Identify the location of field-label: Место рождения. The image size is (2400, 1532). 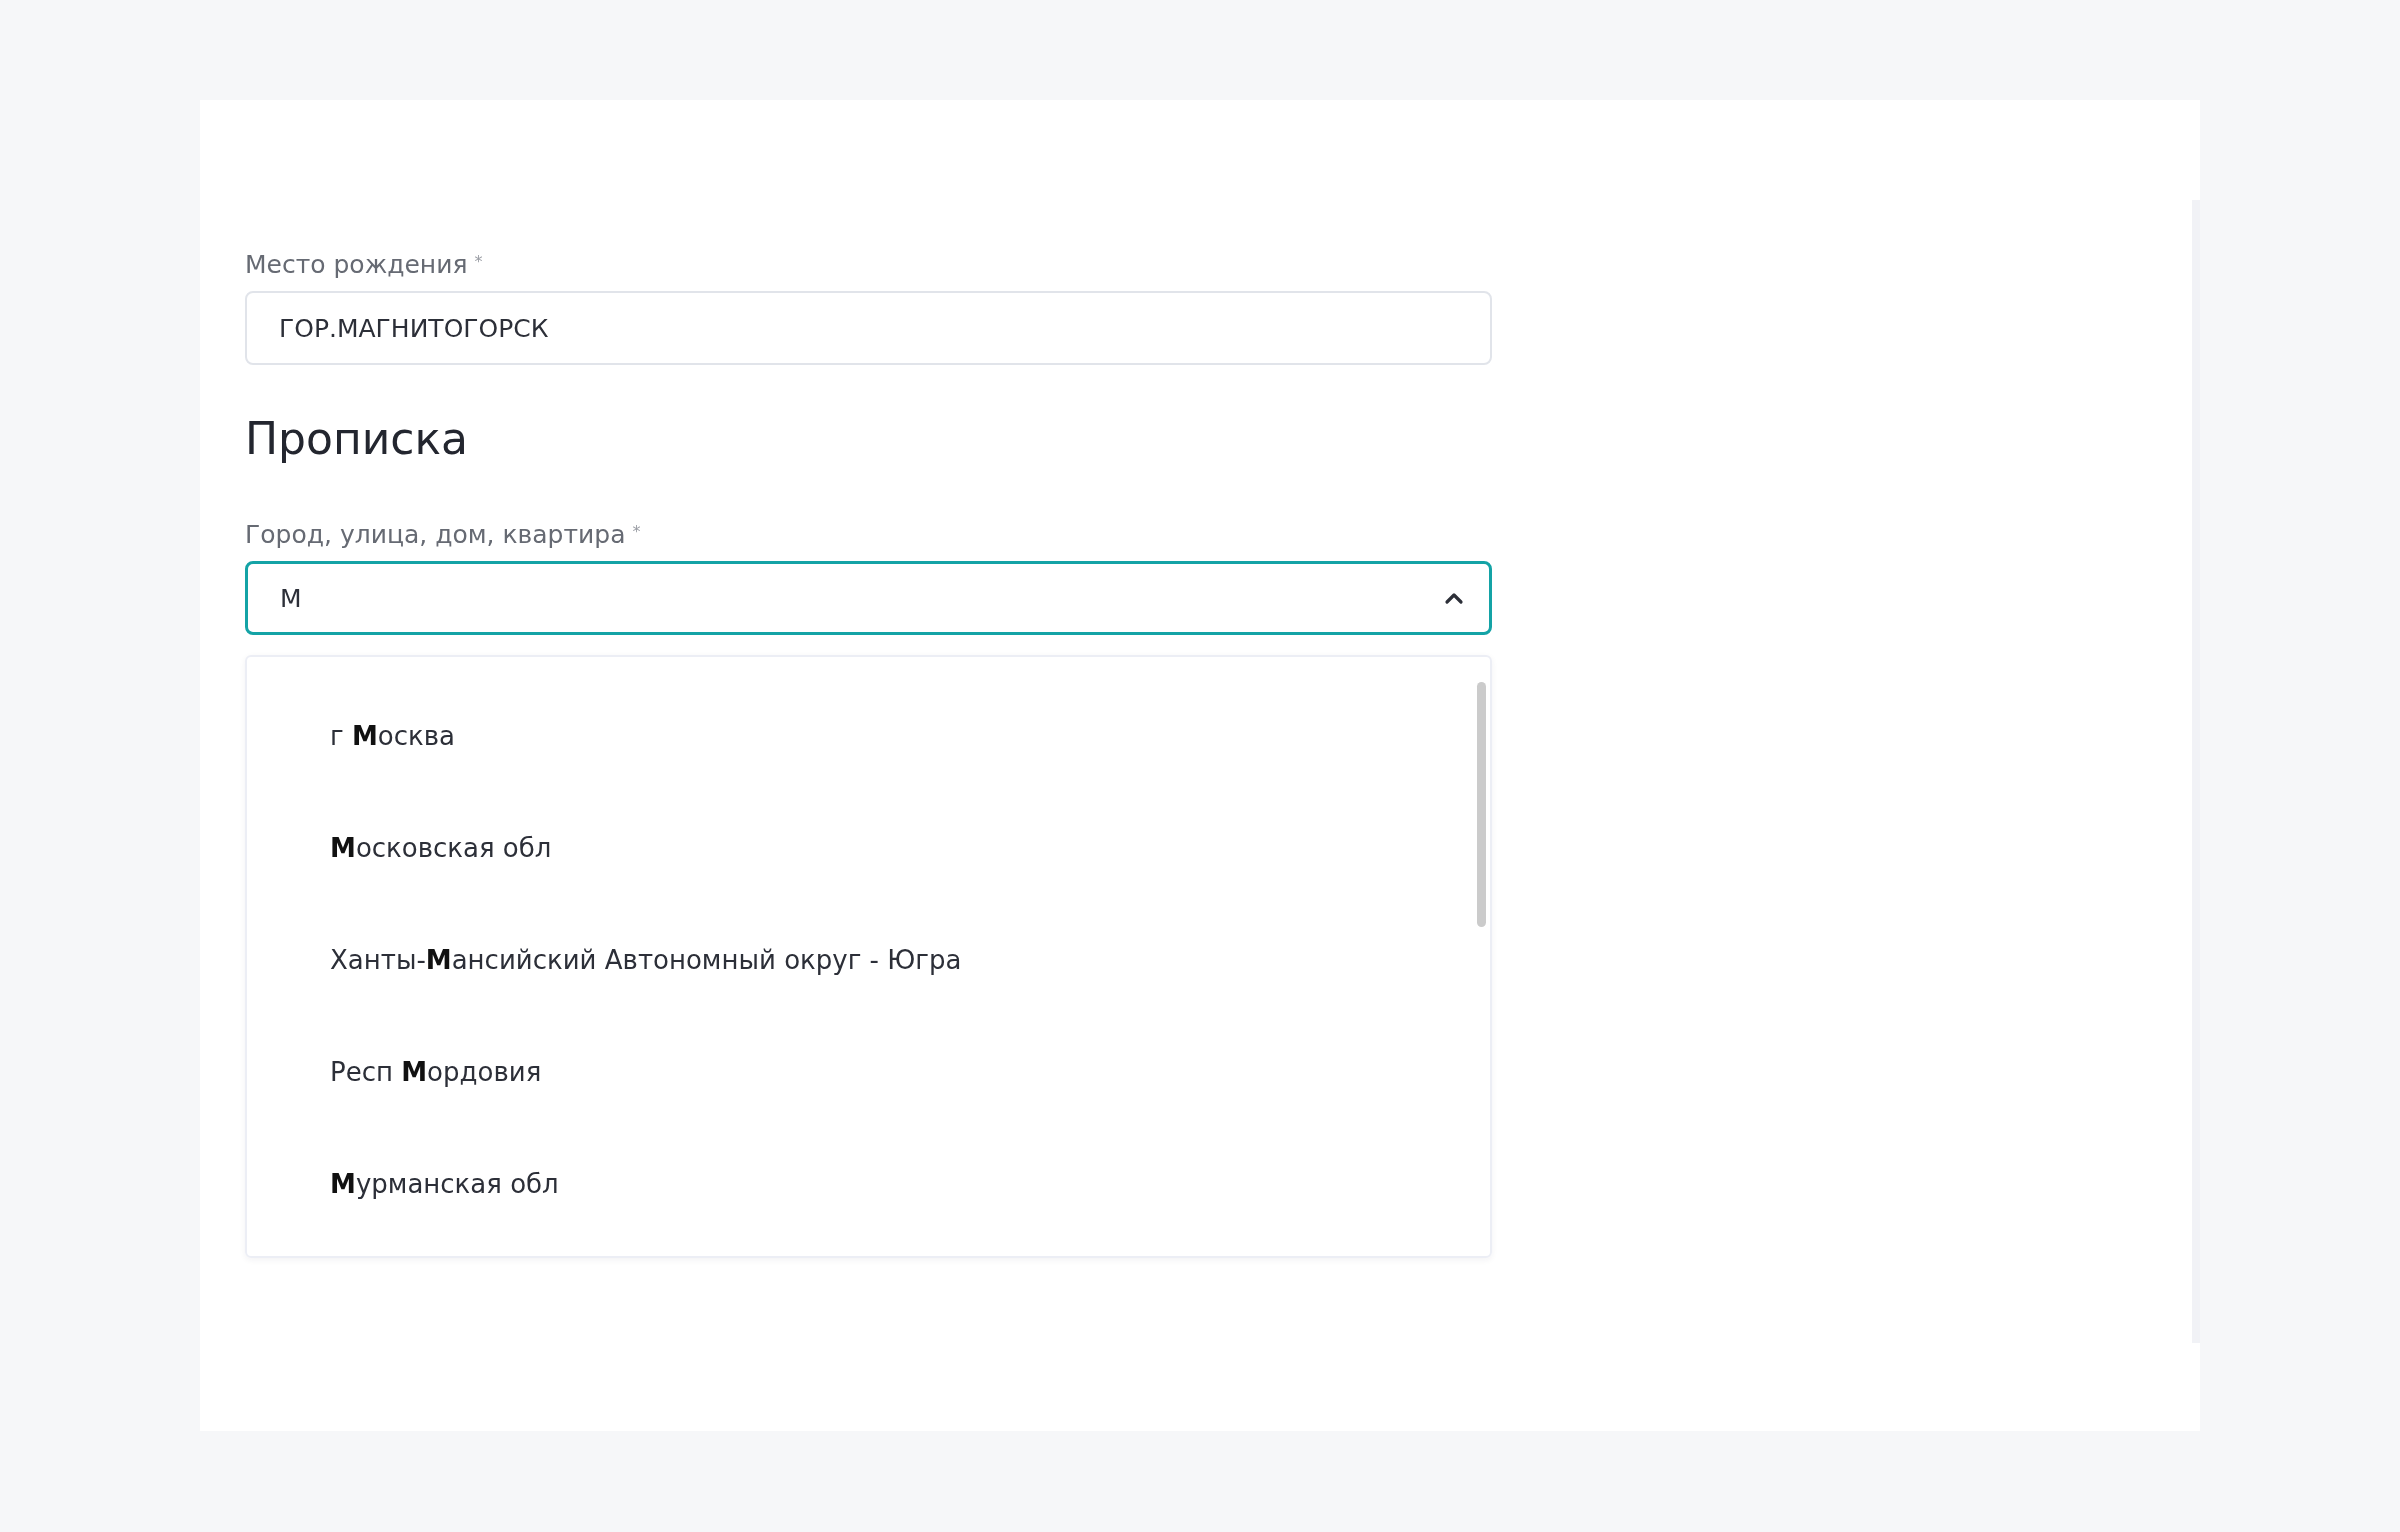
(356, 264).